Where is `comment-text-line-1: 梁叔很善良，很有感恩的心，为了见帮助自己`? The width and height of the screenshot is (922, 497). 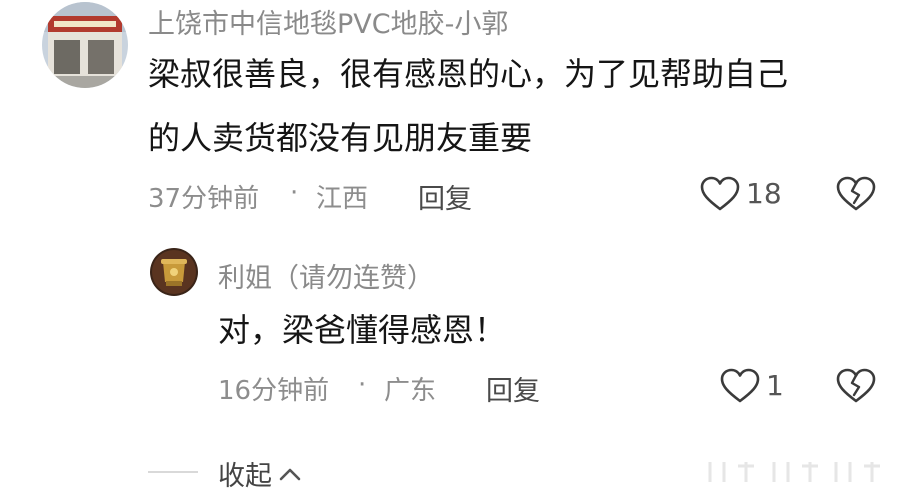
comment-text-line-1: 梁叔很善良，很有感恩的心，为了见帮助自己 is located at coordinates (468, 74).